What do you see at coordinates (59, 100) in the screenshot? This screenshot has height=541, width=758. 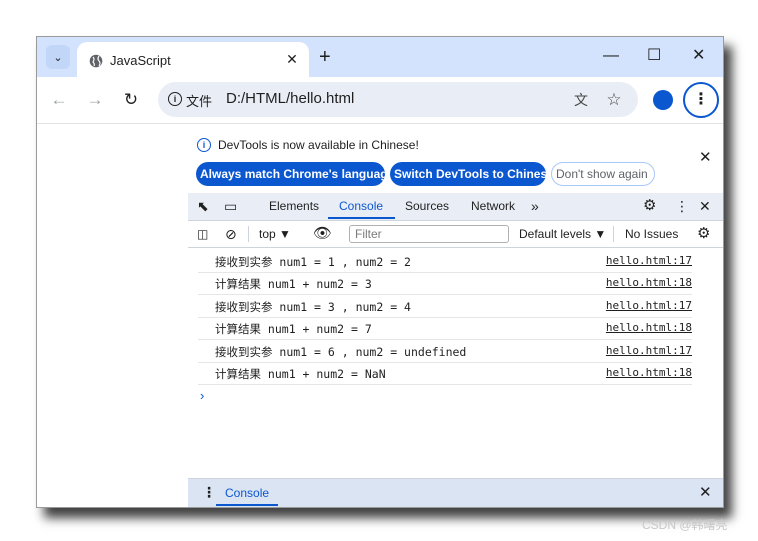 I see `back-button: ←` at bounding box center [59, 100].